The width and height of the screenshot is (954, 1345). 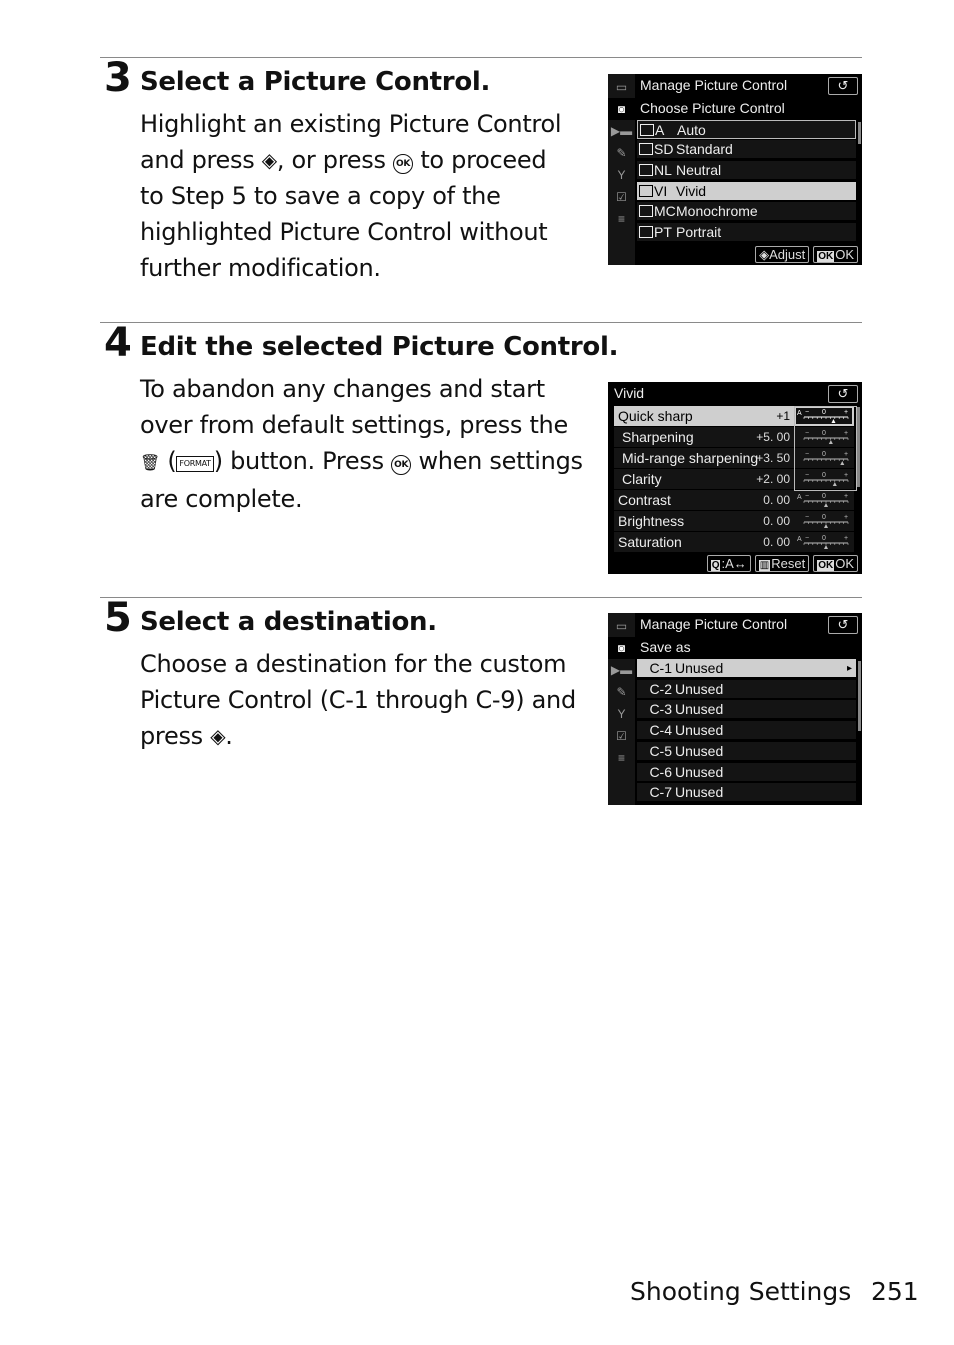 What do you see at coordinates (746, 710) in the screenshot?
I see `save-slot-c-3: C-3 Unused` at bounding box center [746, 710].